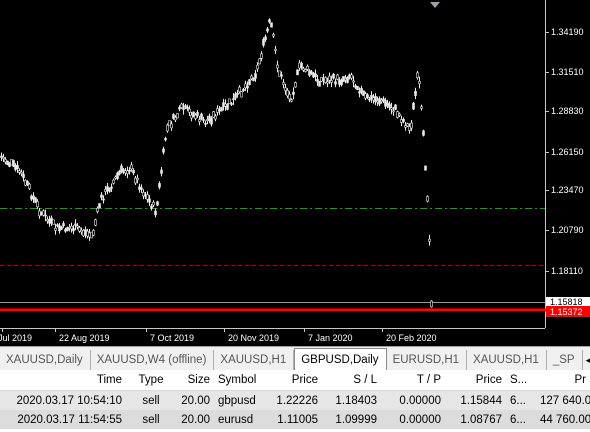  I want to click on table-cell: 127 640.00, so click(563, 400).